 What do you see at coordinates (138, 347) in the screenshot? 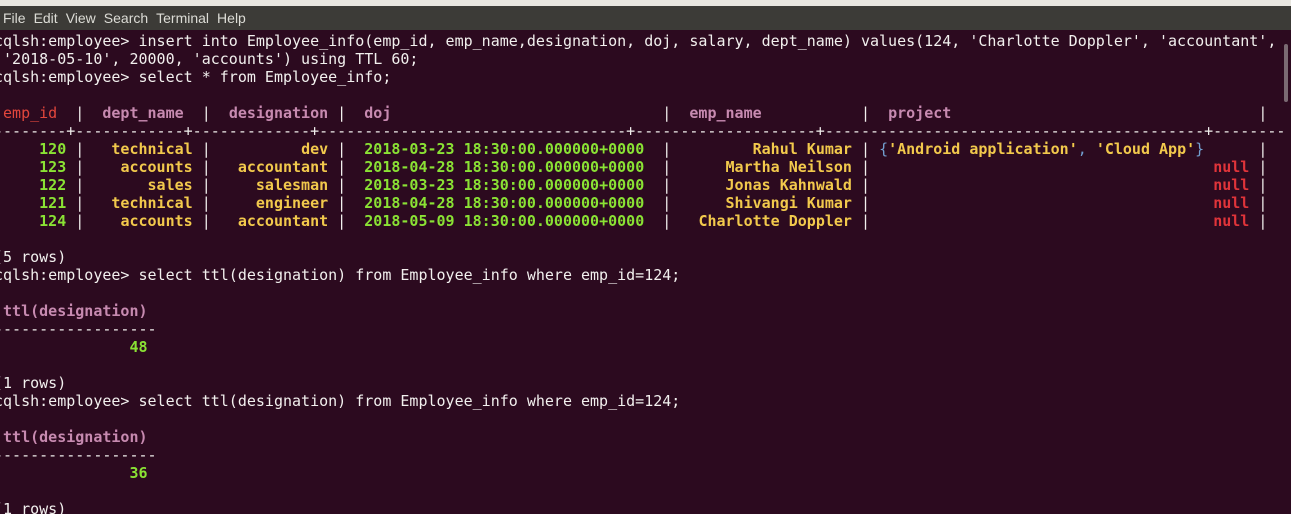
I see `ttl-value: 48` at bounding box center [138, 347].